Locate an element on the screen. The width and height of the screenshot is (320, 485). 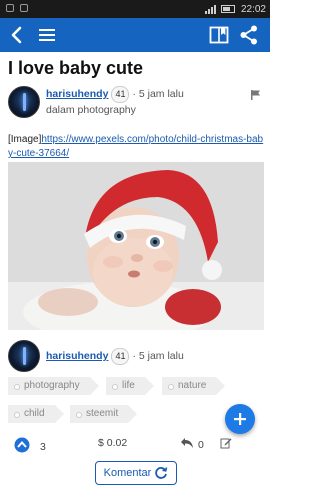
tag-steemit: steemit is located at coordinates (104, 414).